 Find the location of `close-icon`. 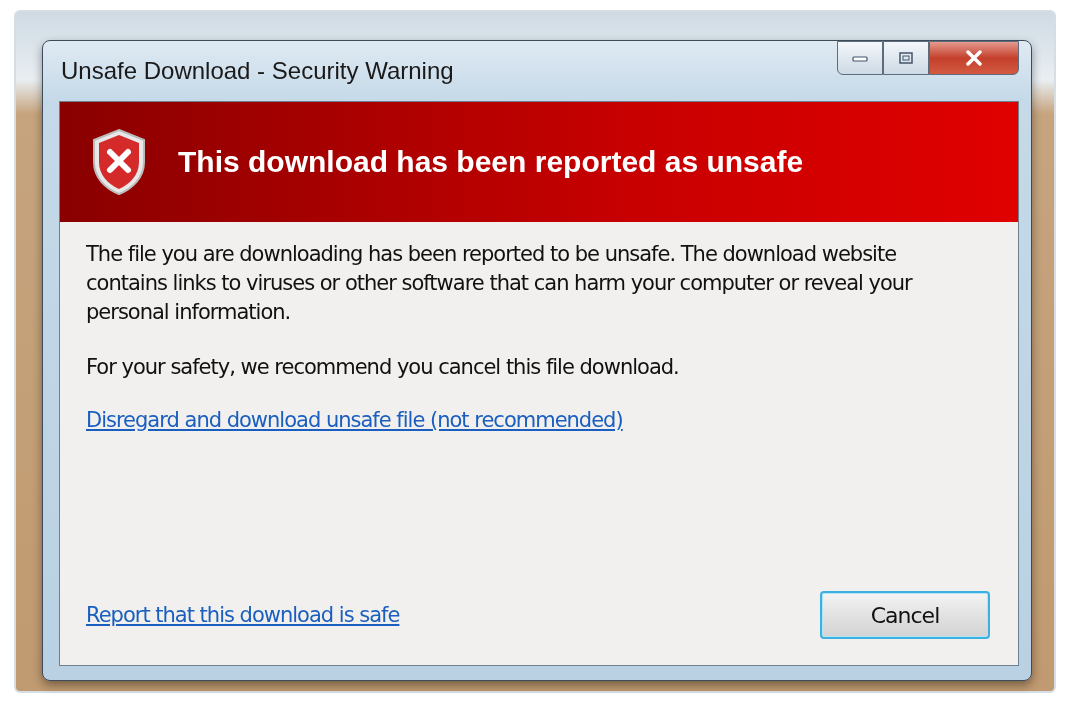

close-icon is located at coordinates (974, 58).